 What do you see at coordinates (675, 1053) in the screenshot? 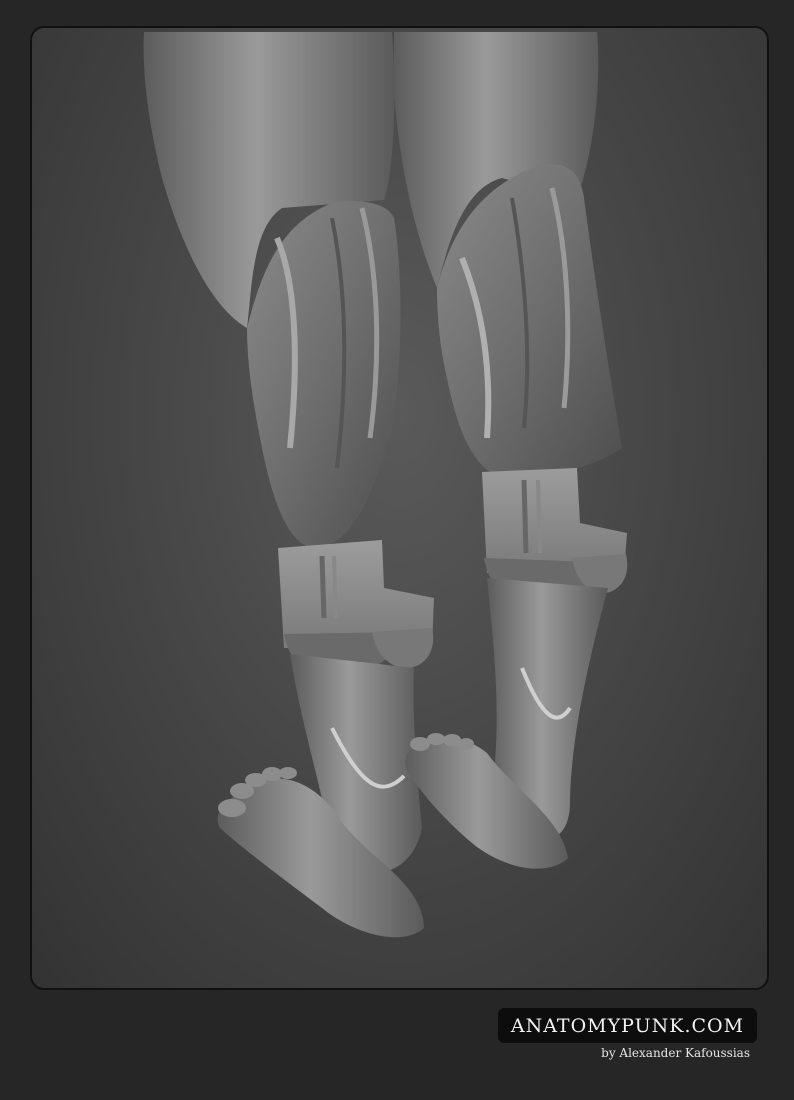
I see `author-byline: by Alexander Kafoussias` at bounding box center [675, 1053].